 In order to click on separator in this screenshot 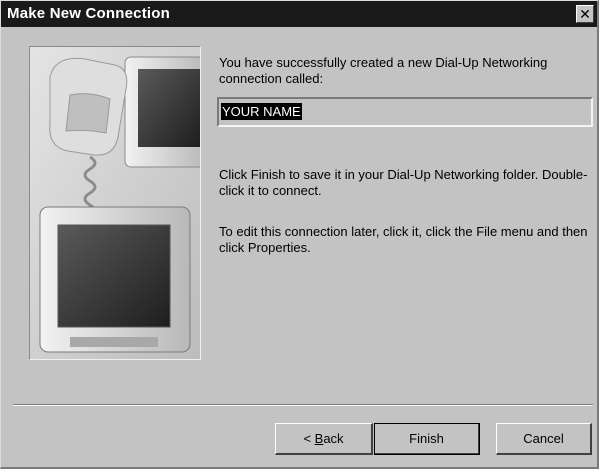, I will do `click(303, 405)`.